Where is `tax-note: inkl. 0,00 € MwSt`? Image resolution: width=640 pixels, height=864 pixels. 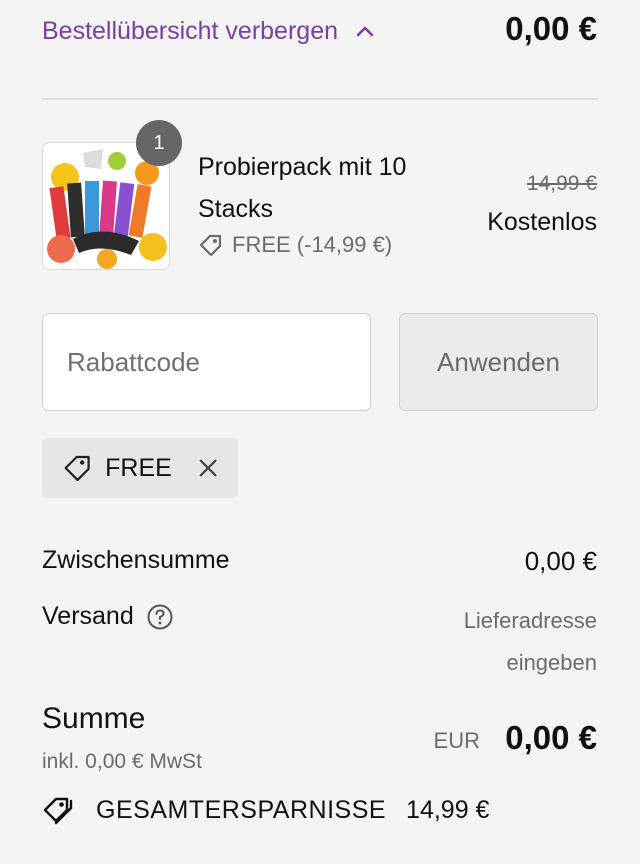 tax-note: inkl. 0,00 € MwSt is located at coordinates (122, 761).